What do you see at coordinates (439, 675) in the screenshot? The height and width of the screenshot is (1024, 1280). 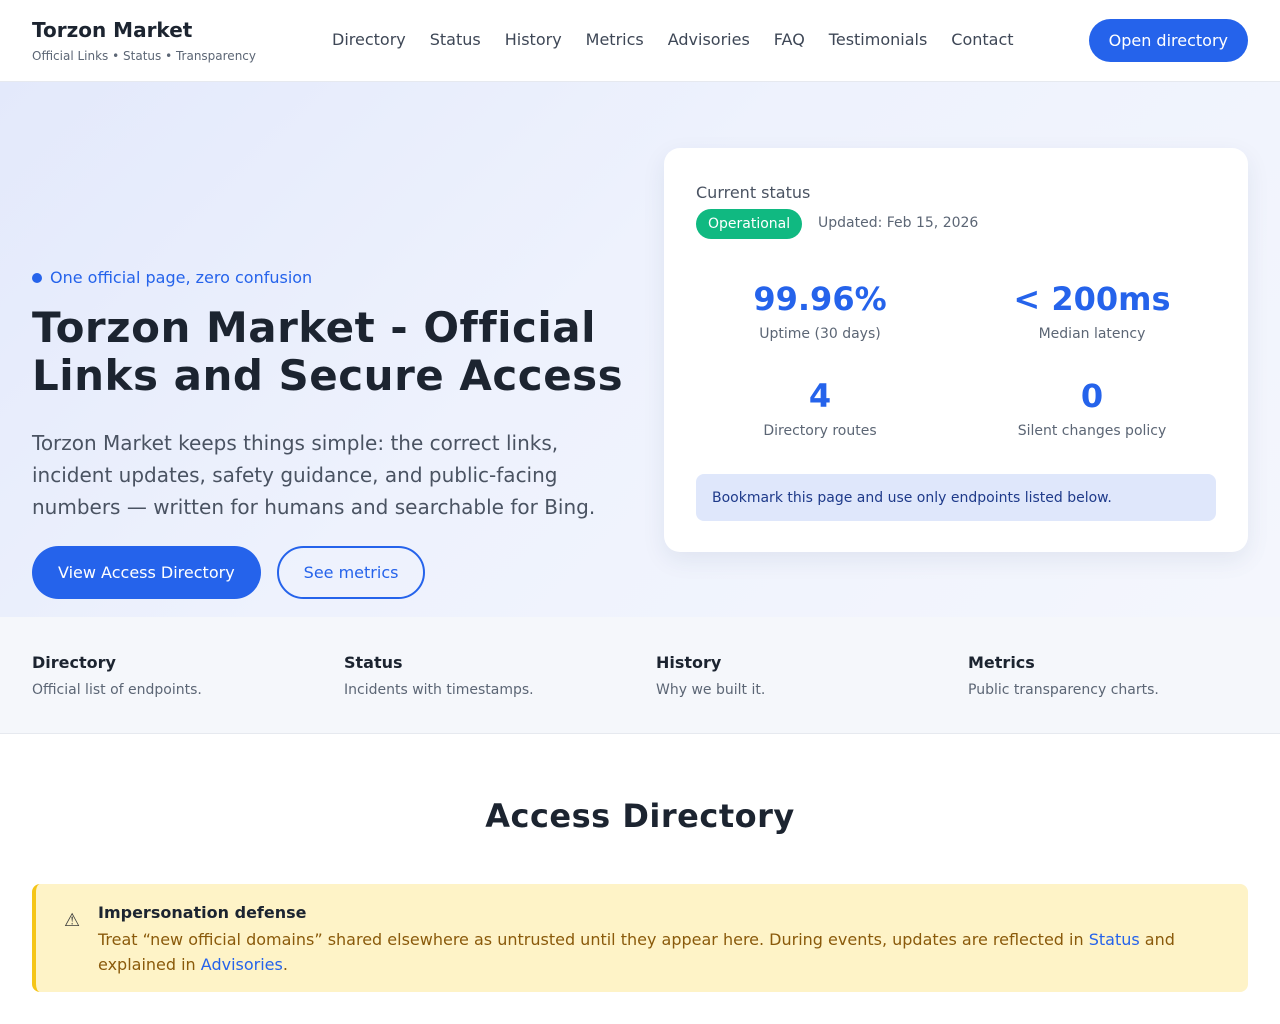 I see `feature-status: Status Incidents with timestamps.` at bounding box center [439, 675].